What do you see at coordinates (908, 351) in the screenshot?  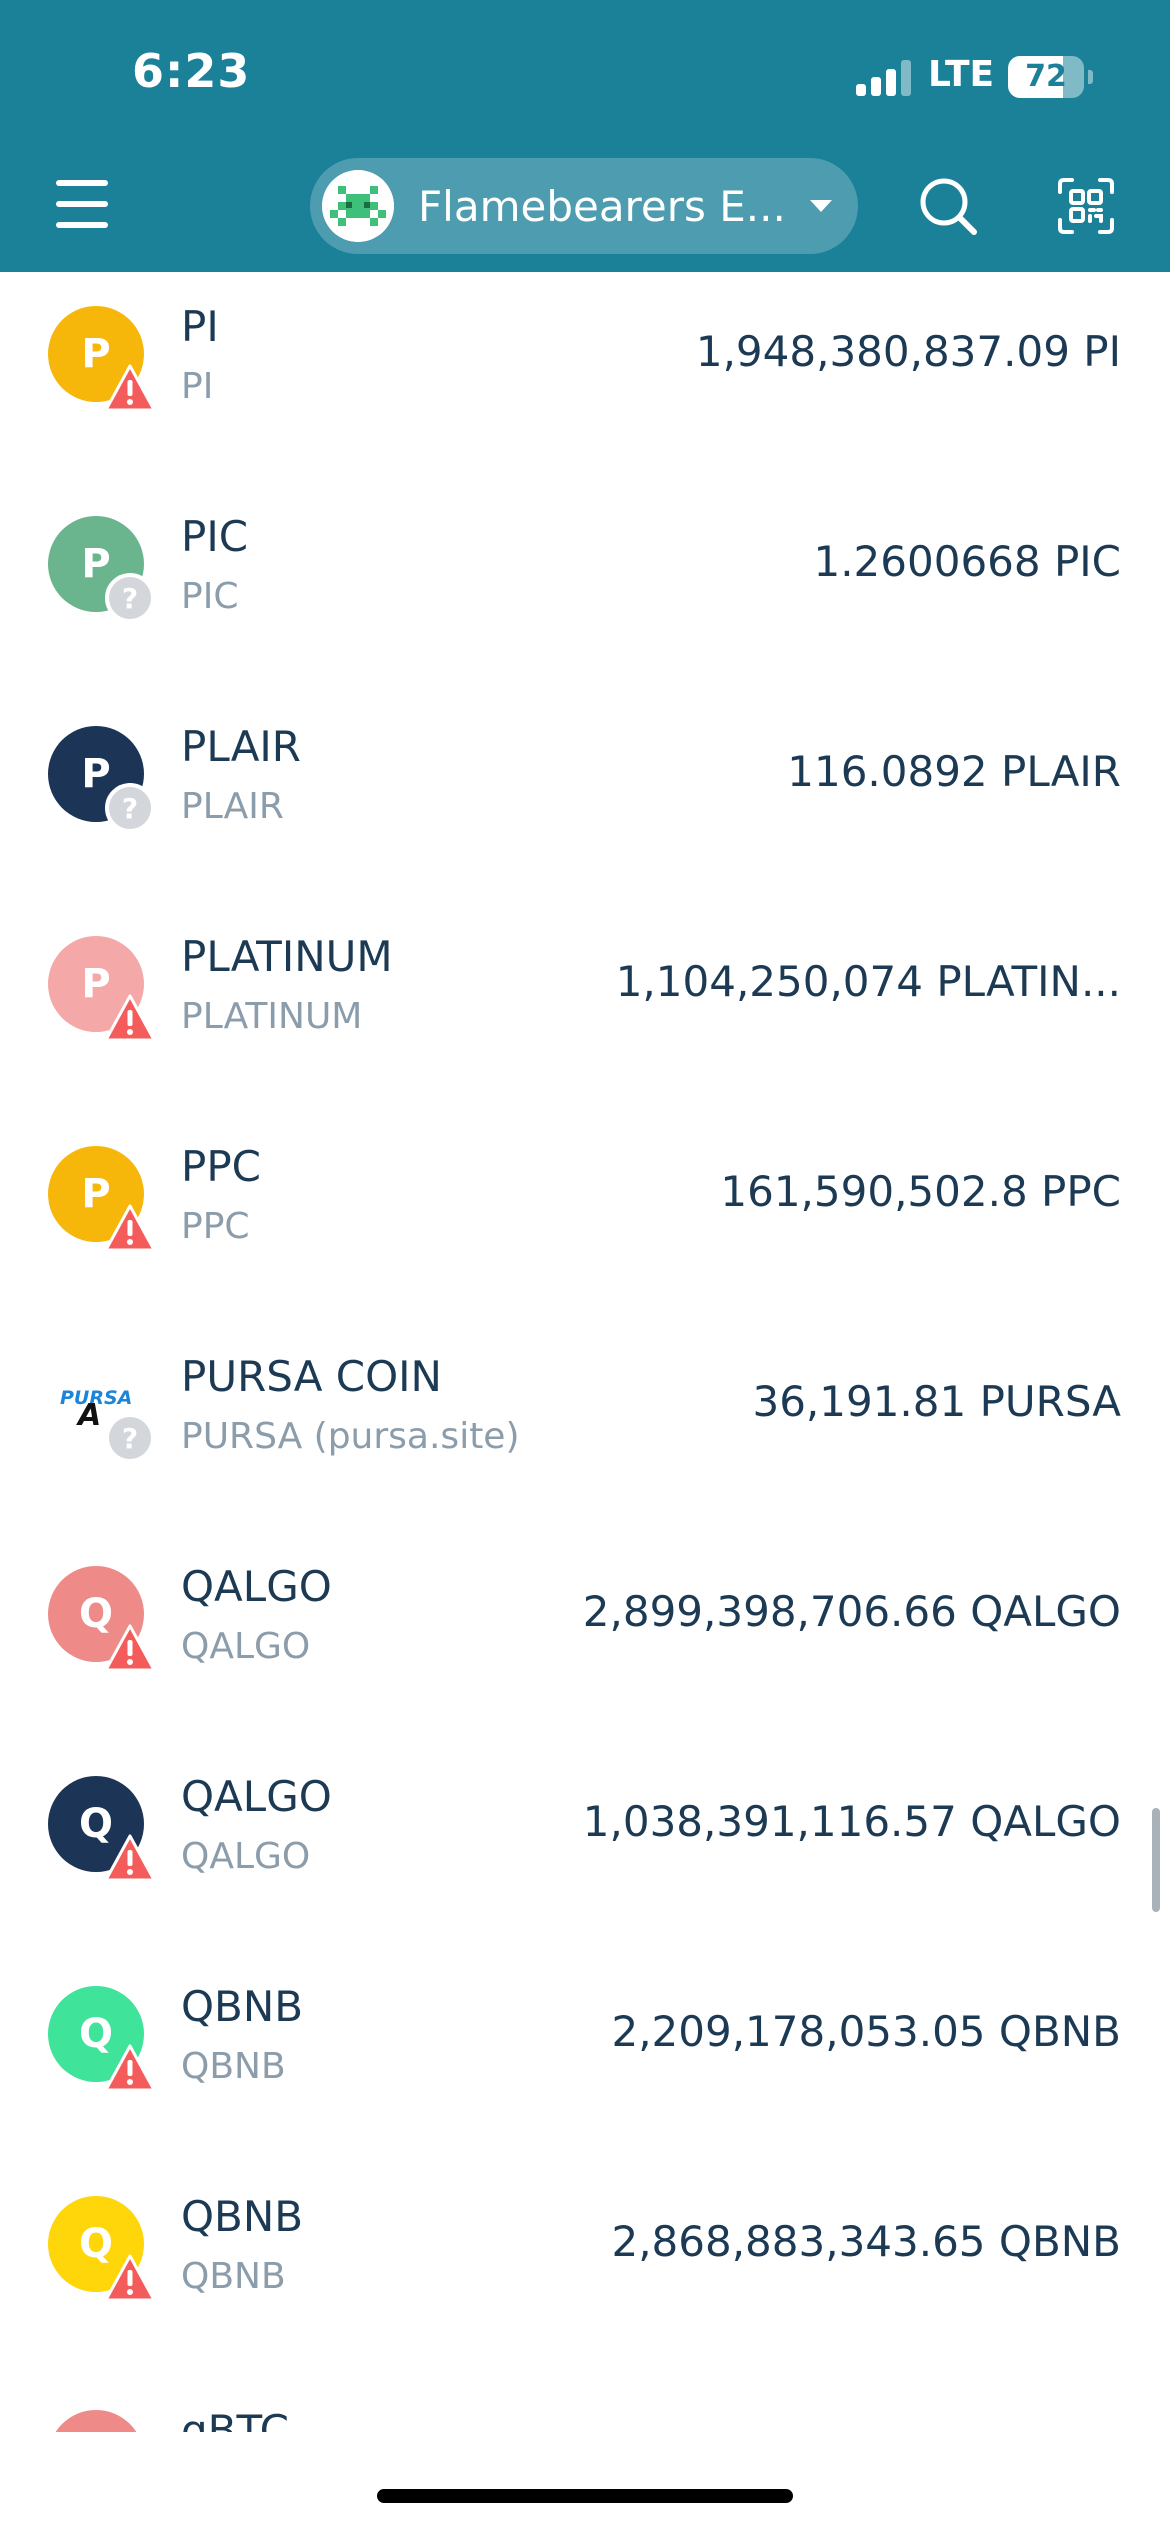 I see `token-balance: 1,948,380,837.09 PI` at bounding box center [908, 351].